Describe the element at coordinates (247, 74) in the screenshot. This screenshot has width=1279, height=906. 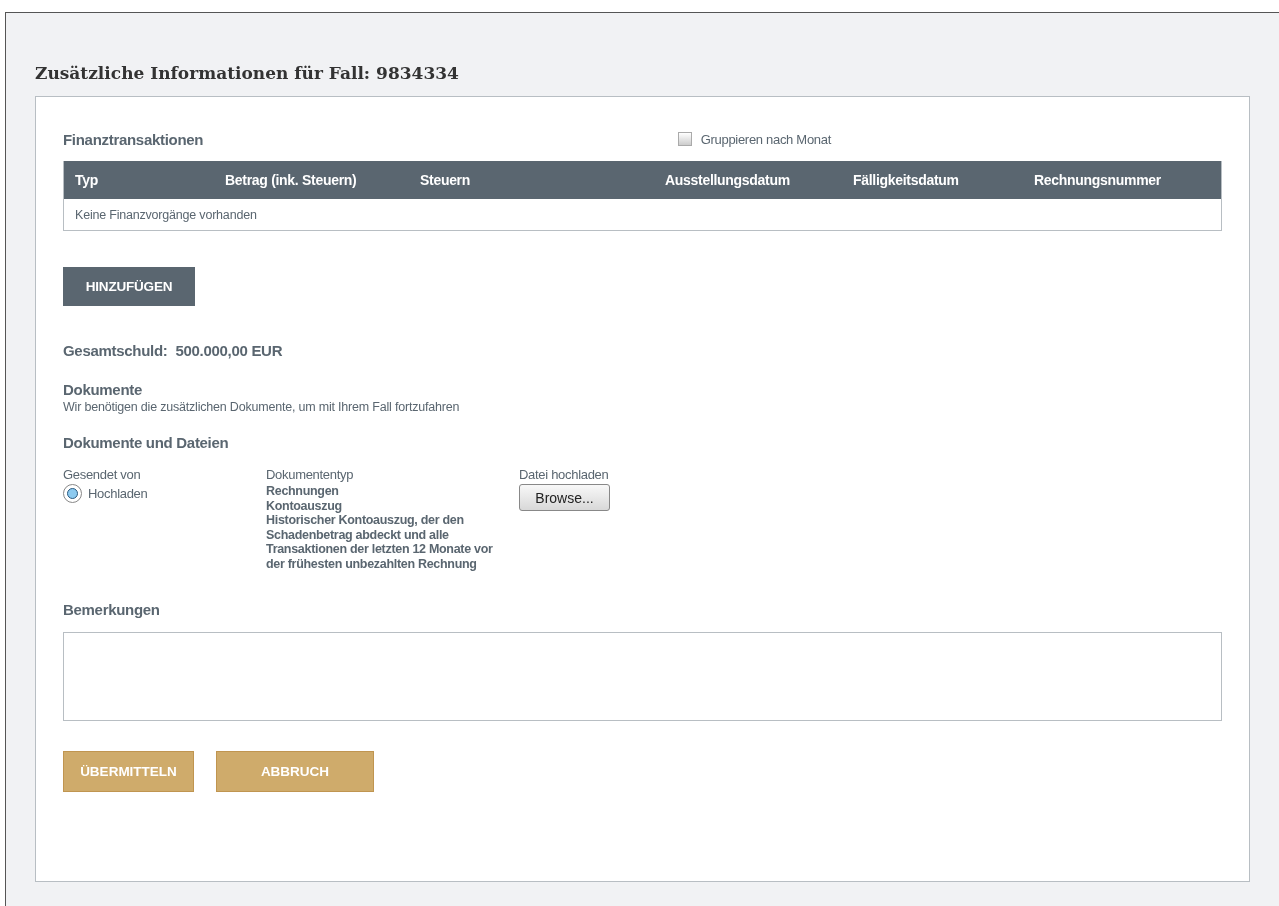
I see `page-title: Zusätzliche Informationen für Fall: 9834334` at that location.